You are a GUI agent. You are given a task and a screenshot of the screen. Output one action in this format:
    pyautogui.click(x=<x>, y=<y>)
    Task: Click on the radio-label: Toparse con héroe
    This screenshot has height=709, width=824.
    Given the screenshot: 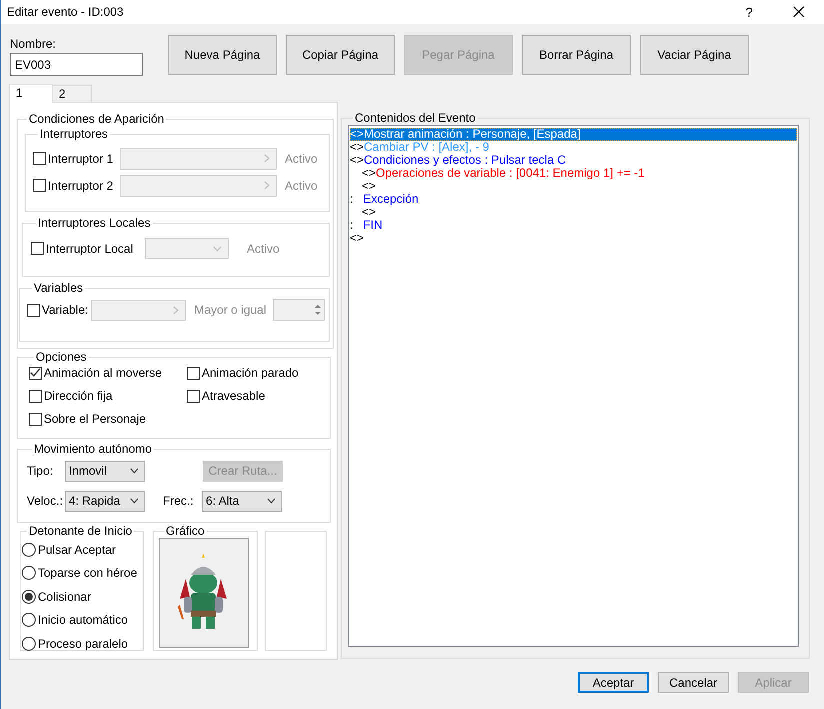 What is the action you would take?
    pyautogui.click(x=88, y=573)
    